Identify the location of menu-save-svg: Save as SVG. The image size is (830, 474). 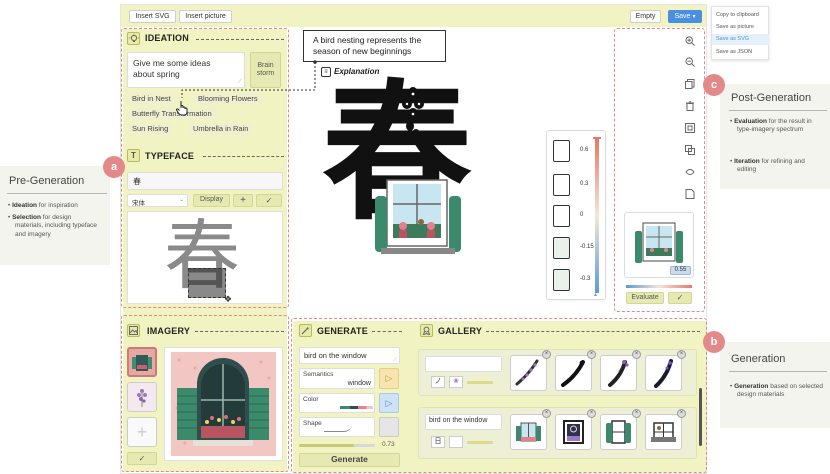
(740, 39).